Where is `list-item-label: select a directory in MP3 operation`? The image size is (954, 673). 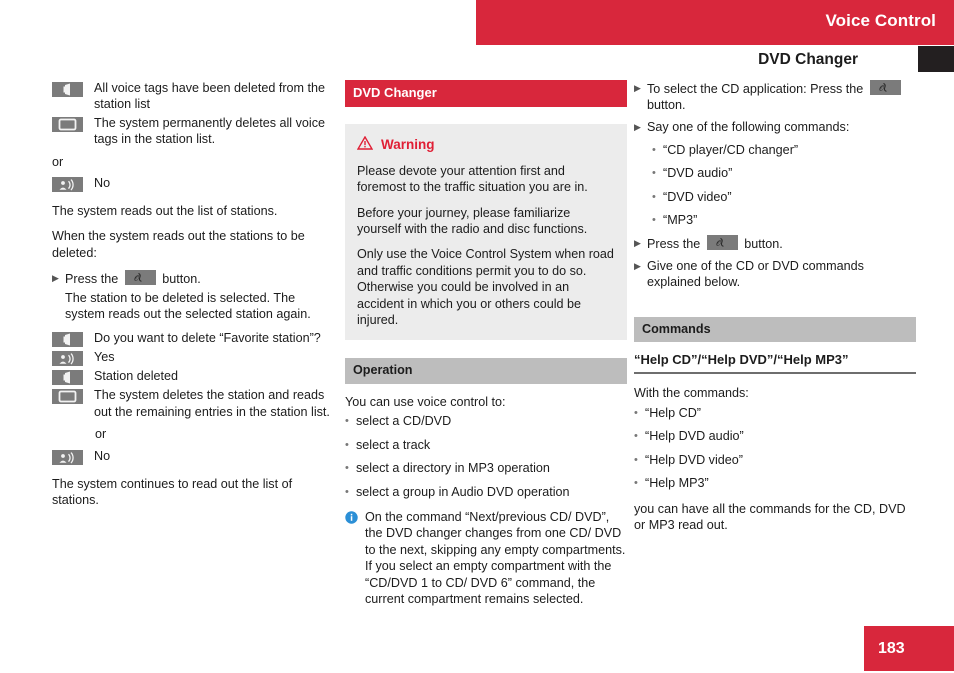
list-item-label: select a directory in MP3 operation is located at coordinates (453, 468).